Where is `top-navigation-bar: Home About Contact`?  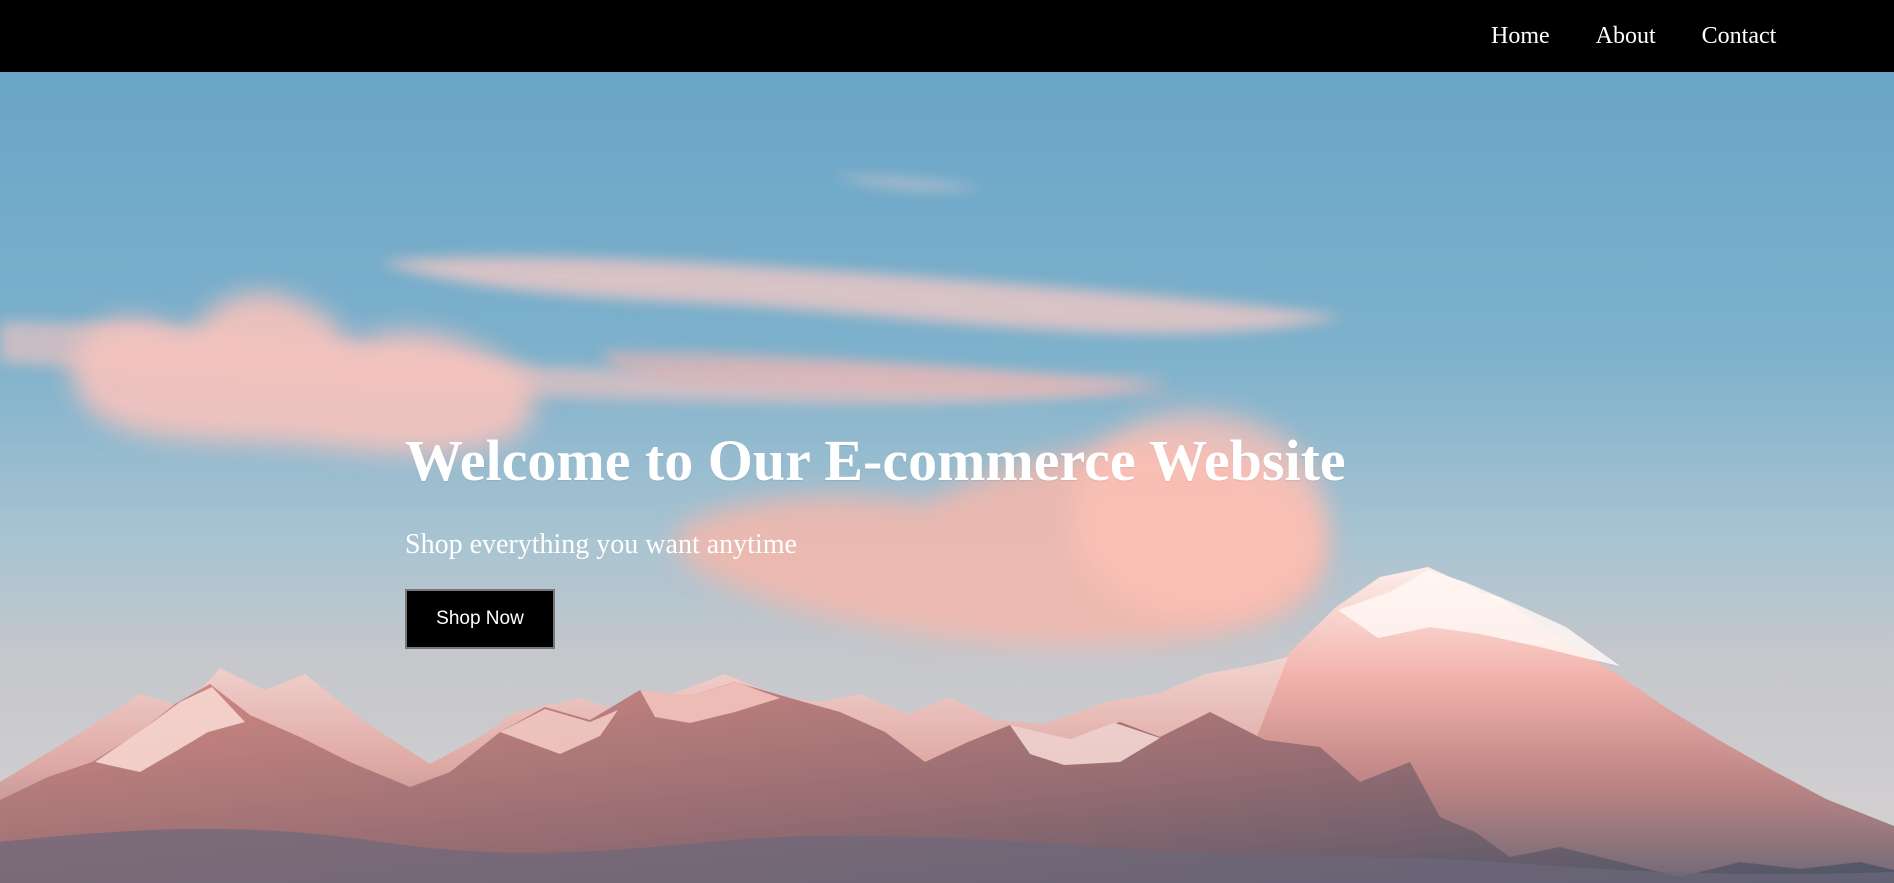 top-navigation-bar: Home About Contact is located at coordinates (947, 36).